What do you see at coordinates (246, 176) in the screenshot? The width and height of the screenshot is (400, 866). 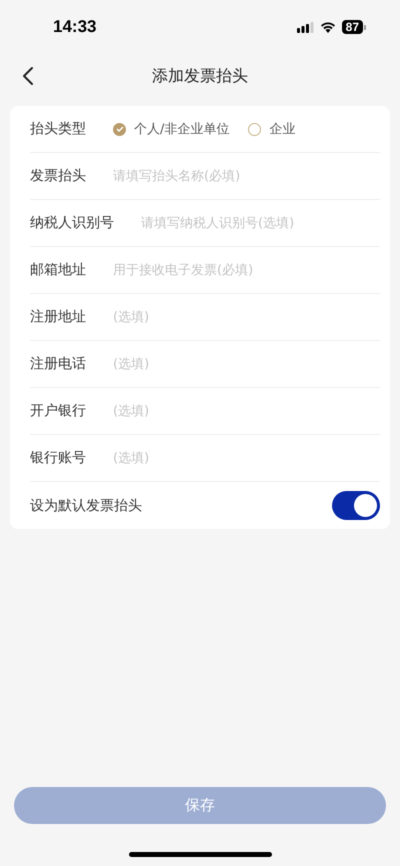 I see `input-field: 请填写抬头名称(必填)` at bounding box center [246, 176].